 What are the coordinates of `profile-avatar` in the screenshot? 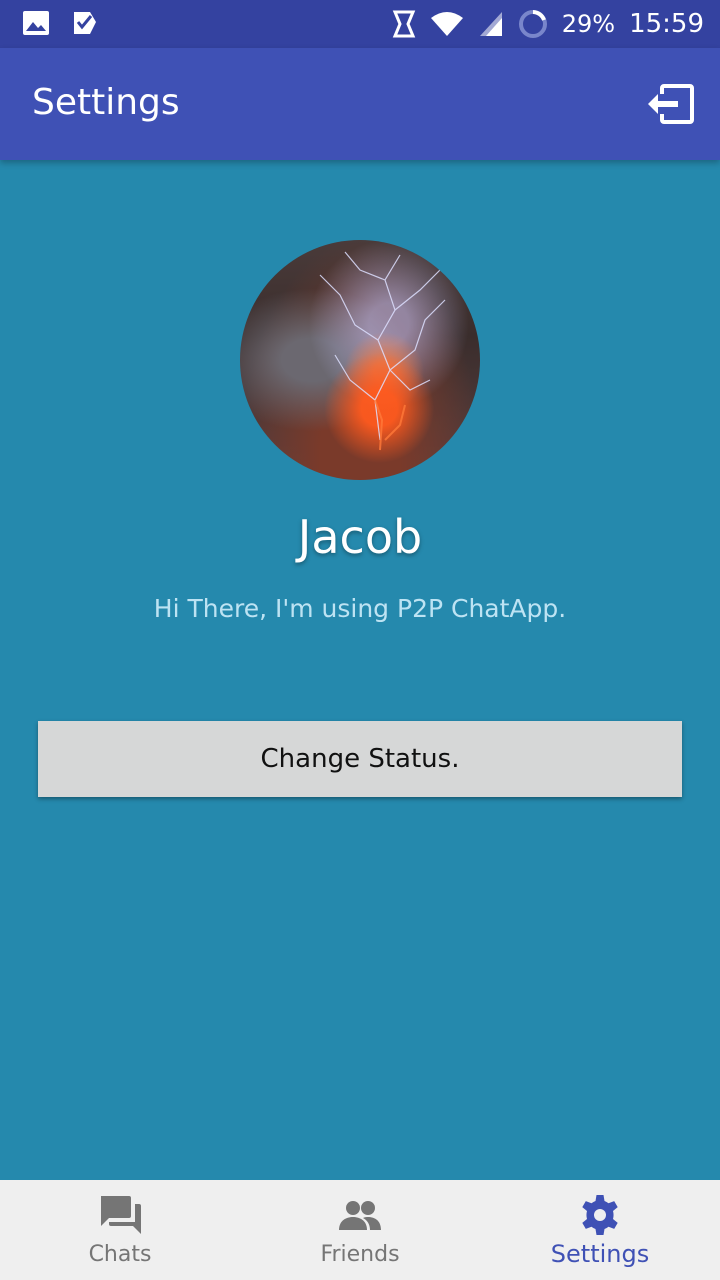 It's located at (360, 360).